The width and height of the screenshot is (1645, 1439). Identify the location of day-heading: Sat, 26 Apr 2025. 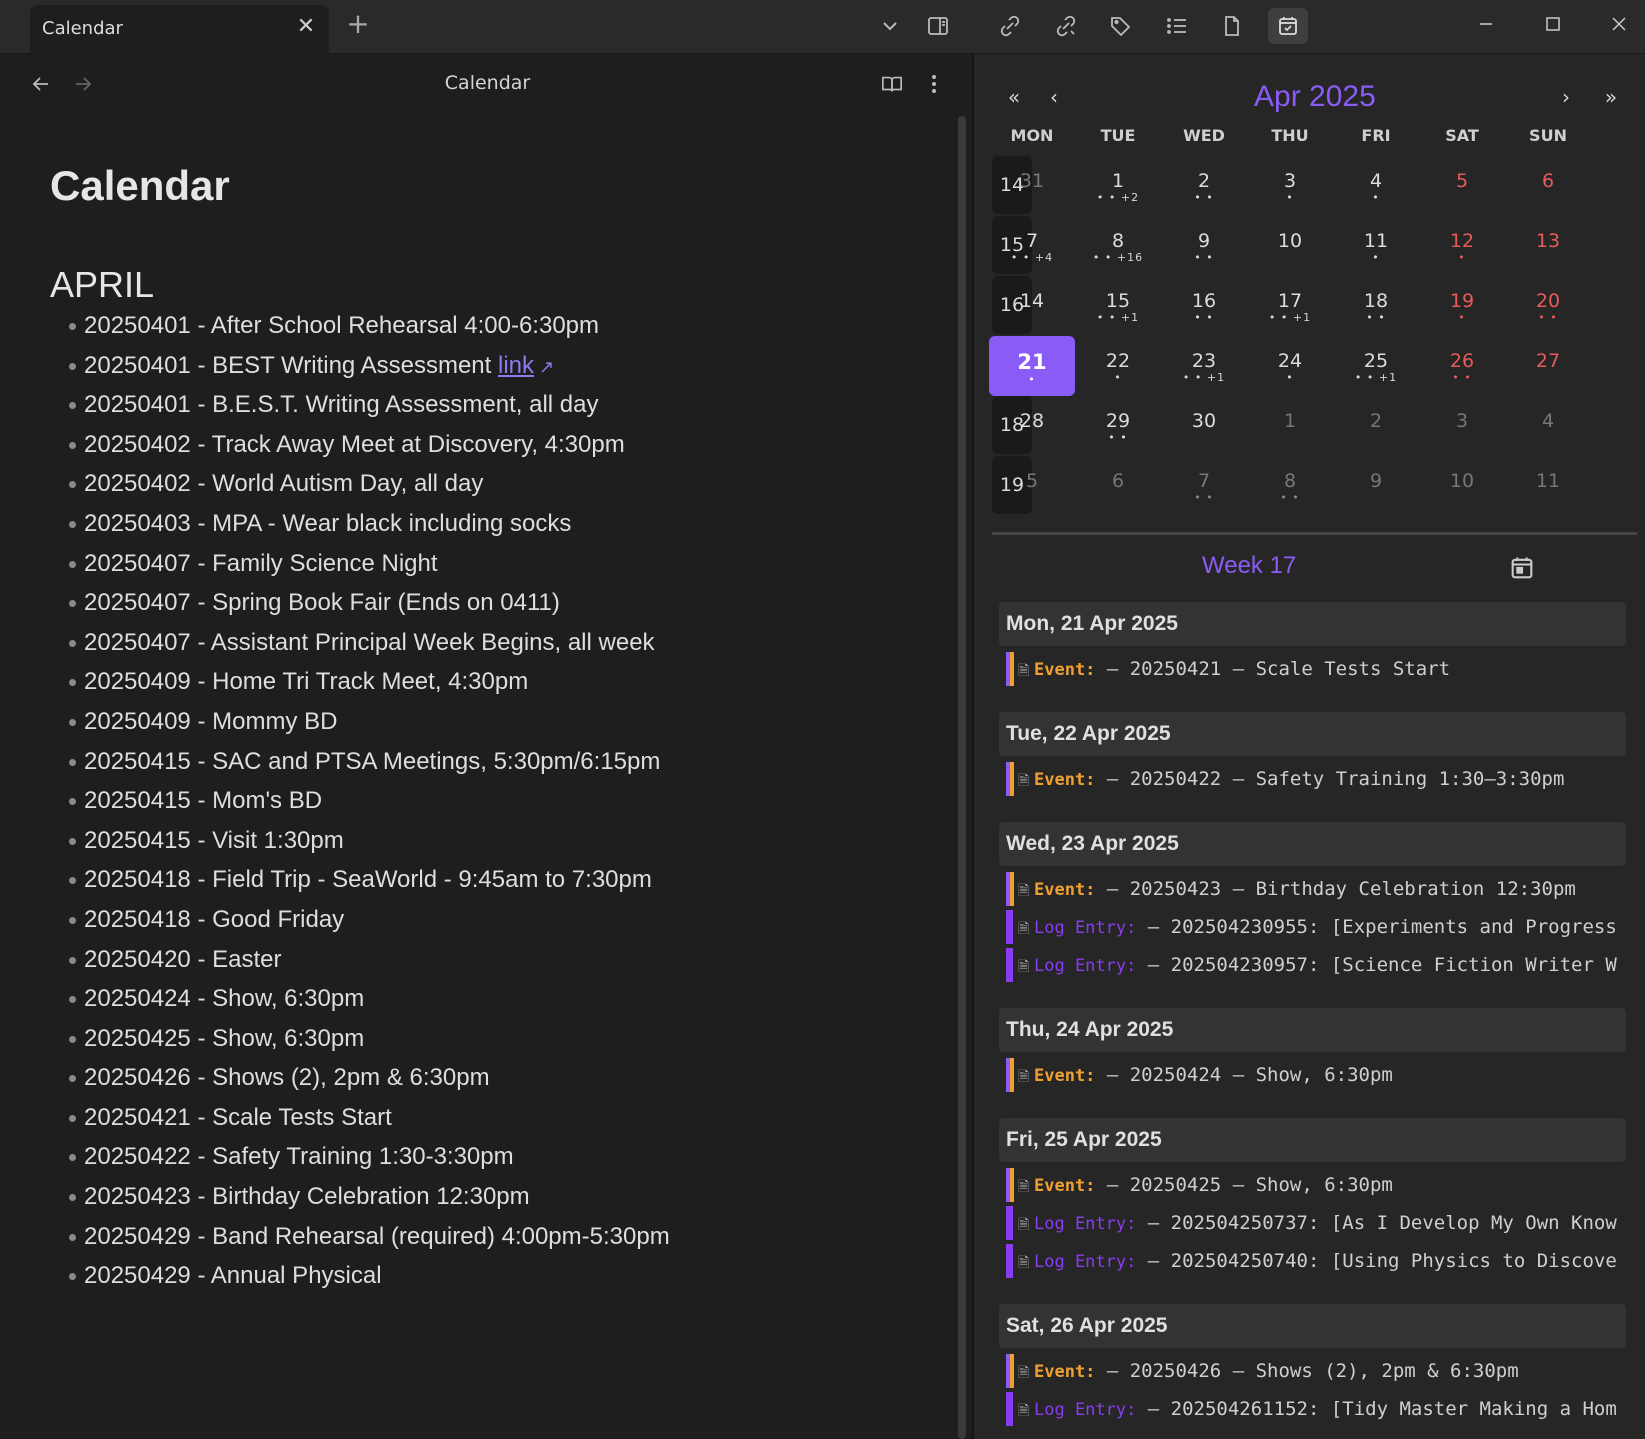
(1312, 1326).